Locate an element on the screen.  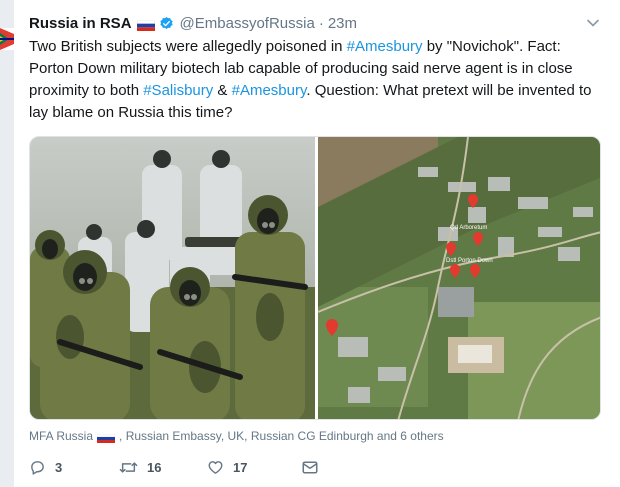
display-name: Russia in RSA is located at coordinates (80, 23).